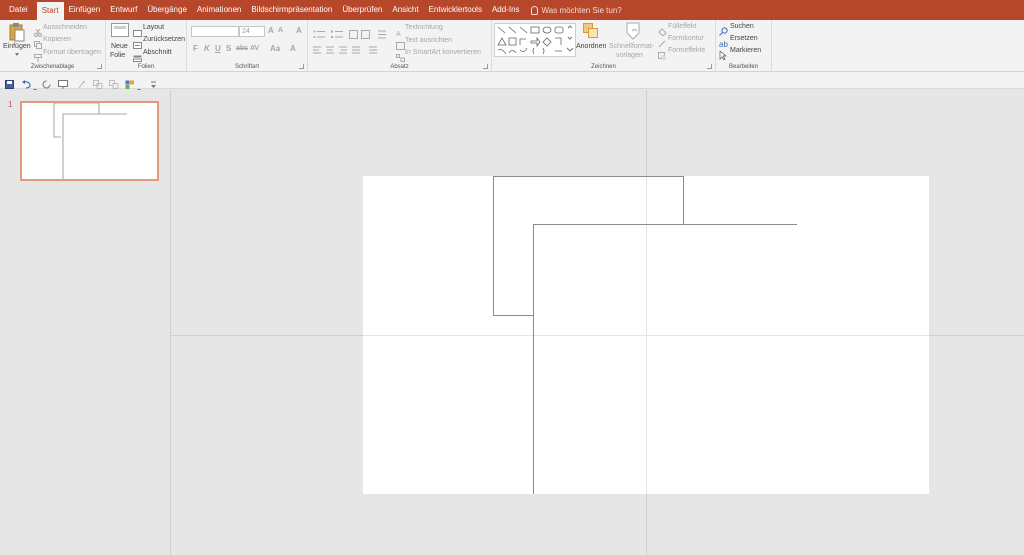  Describe the element at coordinates (405, 10) in the screenshot. I see `tab-ansicht: Ansicht` at that location.